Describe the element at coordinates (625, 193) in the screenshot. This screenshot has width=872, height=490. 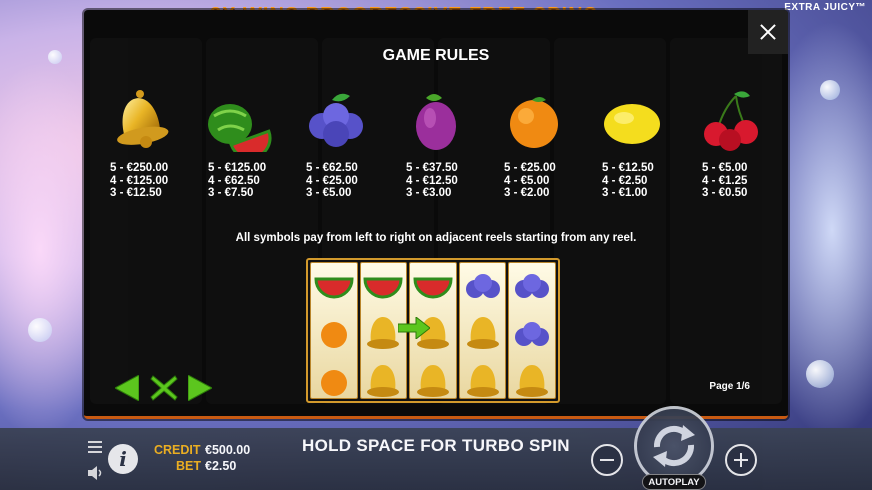
I see `pay-line: 3 - €1.00` at that location.